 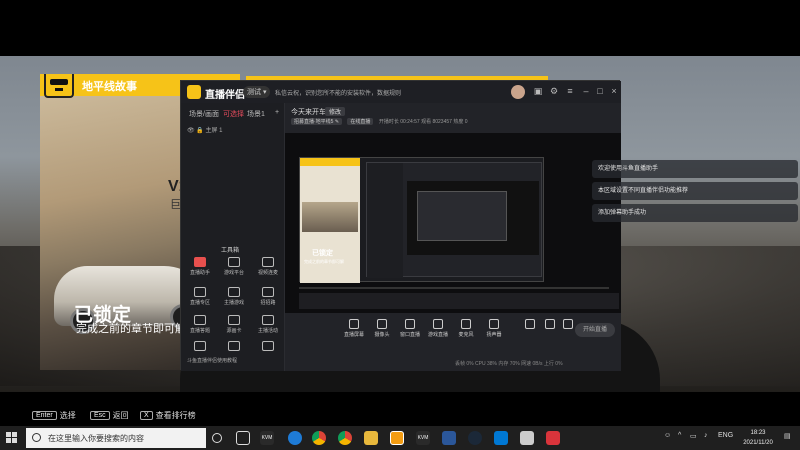 I want to click on notice-2: 本区域设置不同直播伴侣功能推荐, so click(x=695, y=191).